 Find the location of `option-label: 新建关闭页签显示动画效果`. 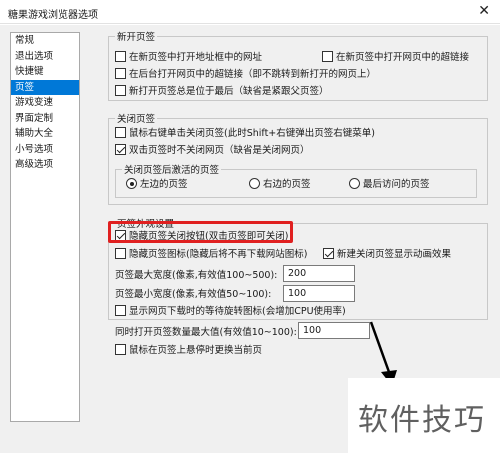

option-label: 新建关闭页签显示动画效果 is located at coordinates (394, 254).